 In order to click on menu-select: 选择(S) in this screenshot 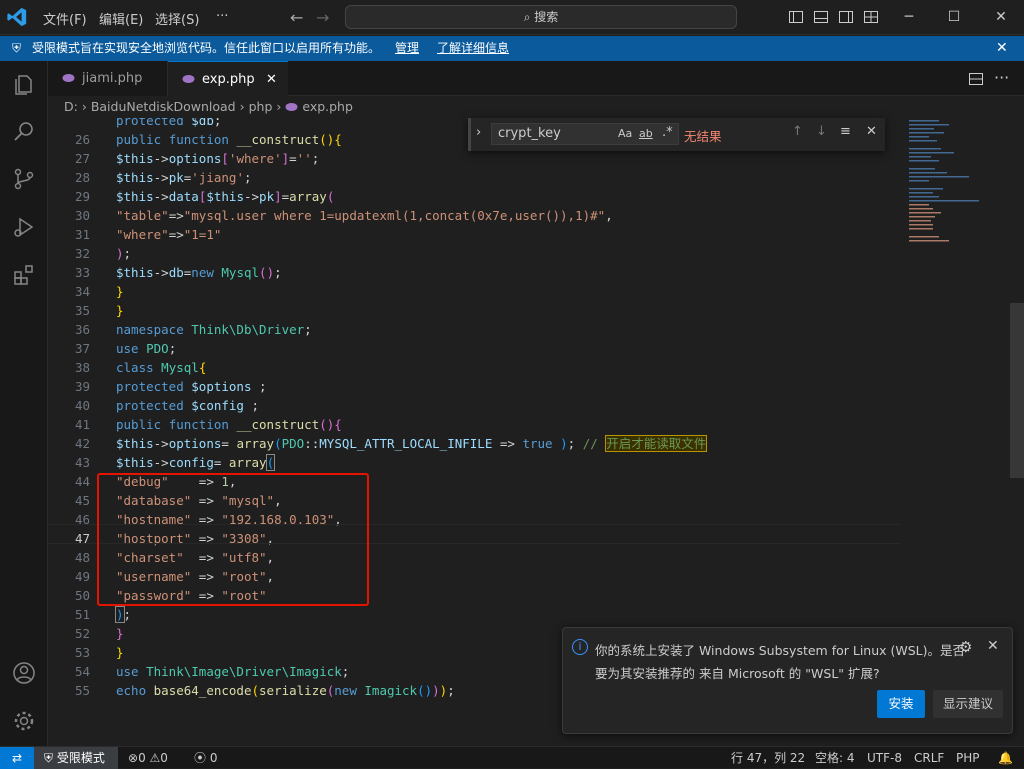, I will do `click(177, 18)`.